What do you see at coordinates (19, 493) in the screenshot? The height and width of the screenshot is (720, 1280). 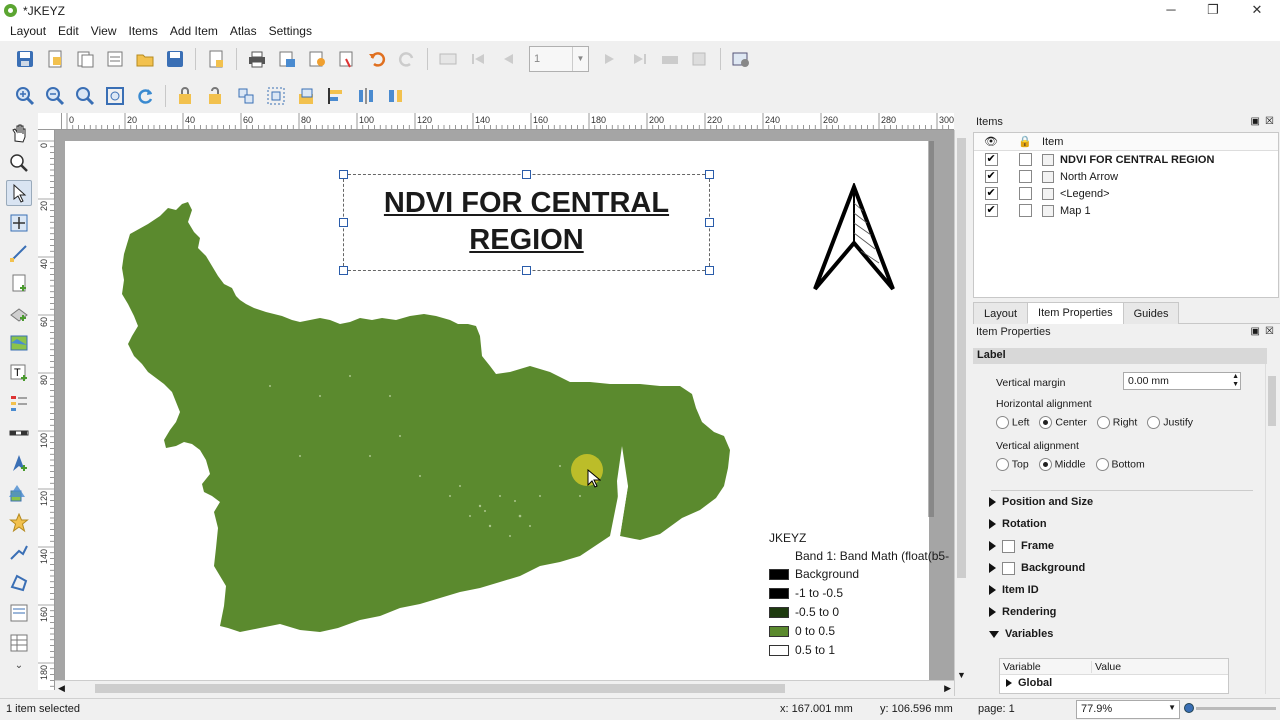 I see `add-shape-icon` at bounding box center [19, 493].